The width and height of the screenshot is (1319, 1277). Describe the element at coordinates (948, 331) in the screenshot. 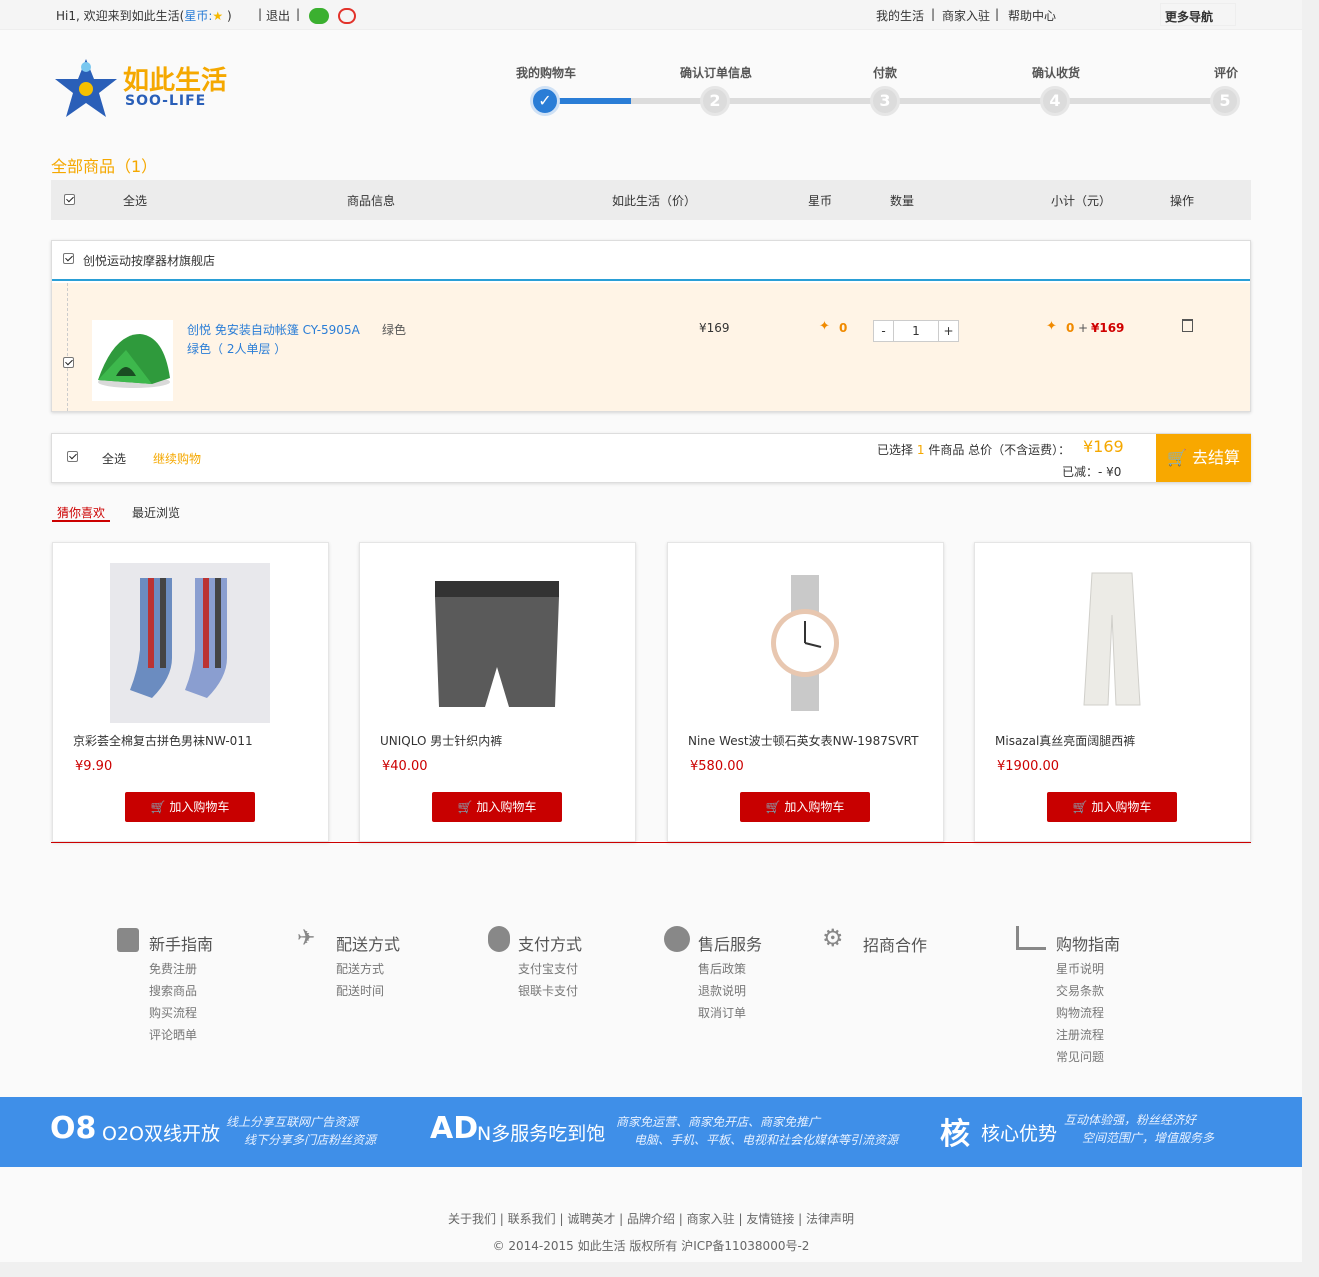

I see `qty-plus-button: +` at that location.